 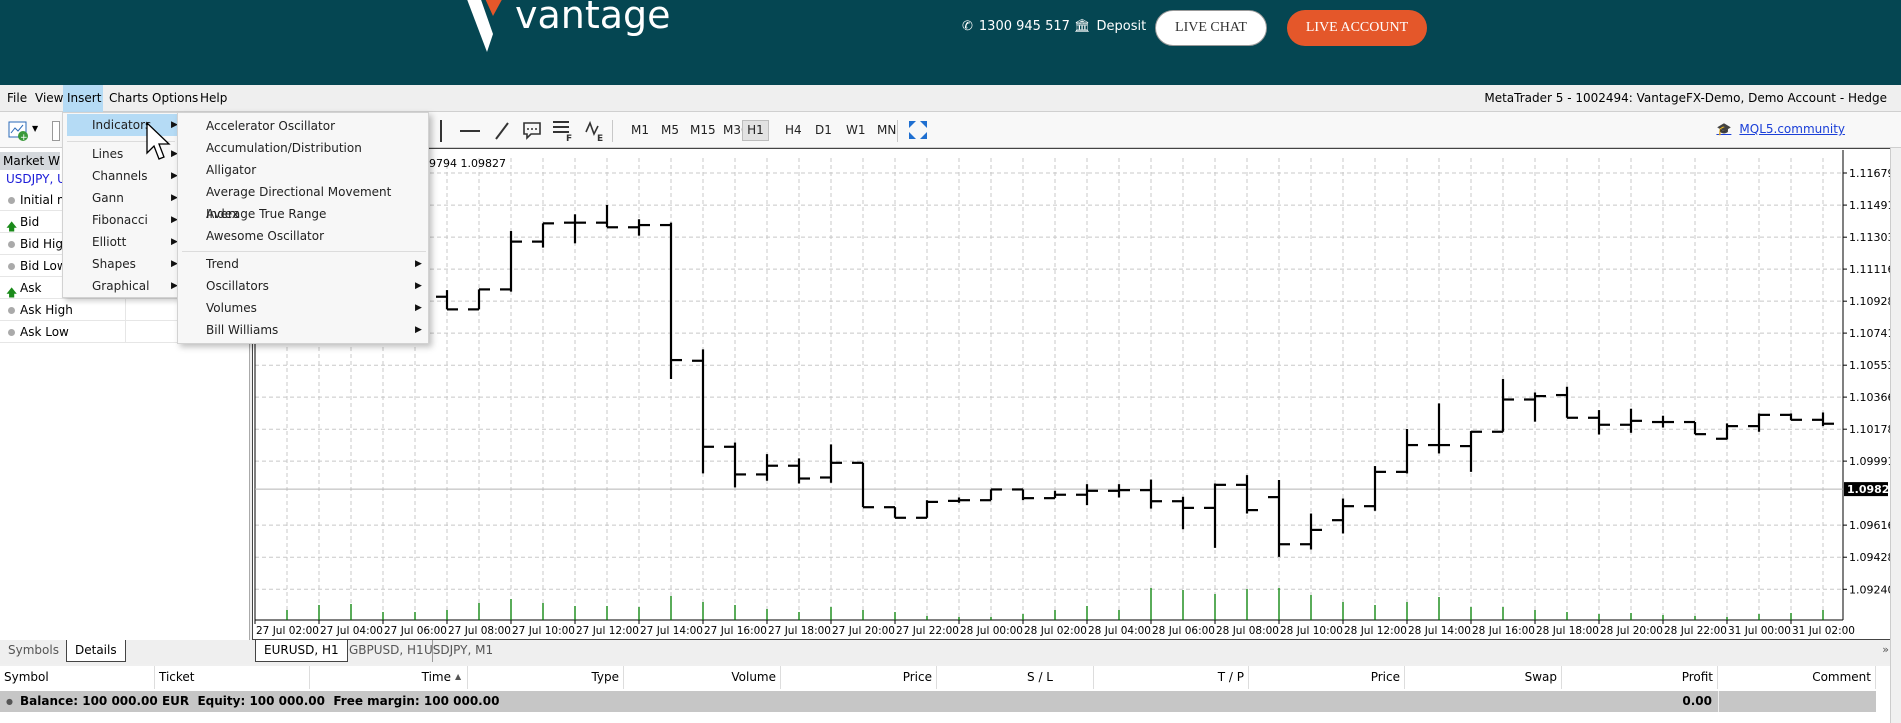 What do you see at coordinates (563, 131) in the screenshot?
I see `fibonacci-grid-icon: F` at bounding box center [563, 131].